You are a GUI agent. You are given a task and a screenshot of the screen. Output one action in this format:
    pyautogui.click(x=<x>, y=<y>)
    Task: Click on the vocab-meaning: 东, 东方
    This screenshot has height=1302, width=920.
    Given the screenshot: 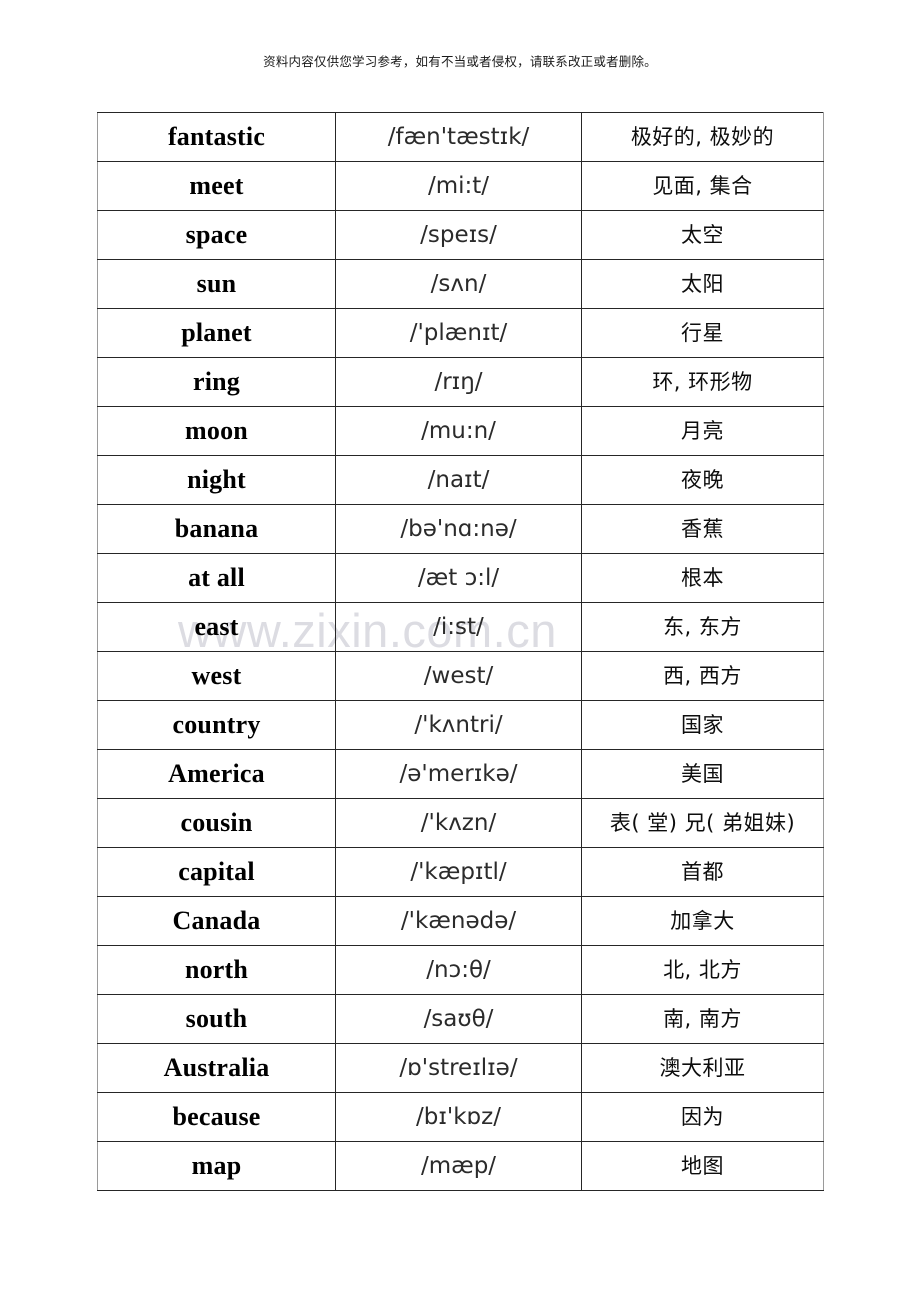 What is the action you would take?
    pyautogui.click(x=702, y=627)
    